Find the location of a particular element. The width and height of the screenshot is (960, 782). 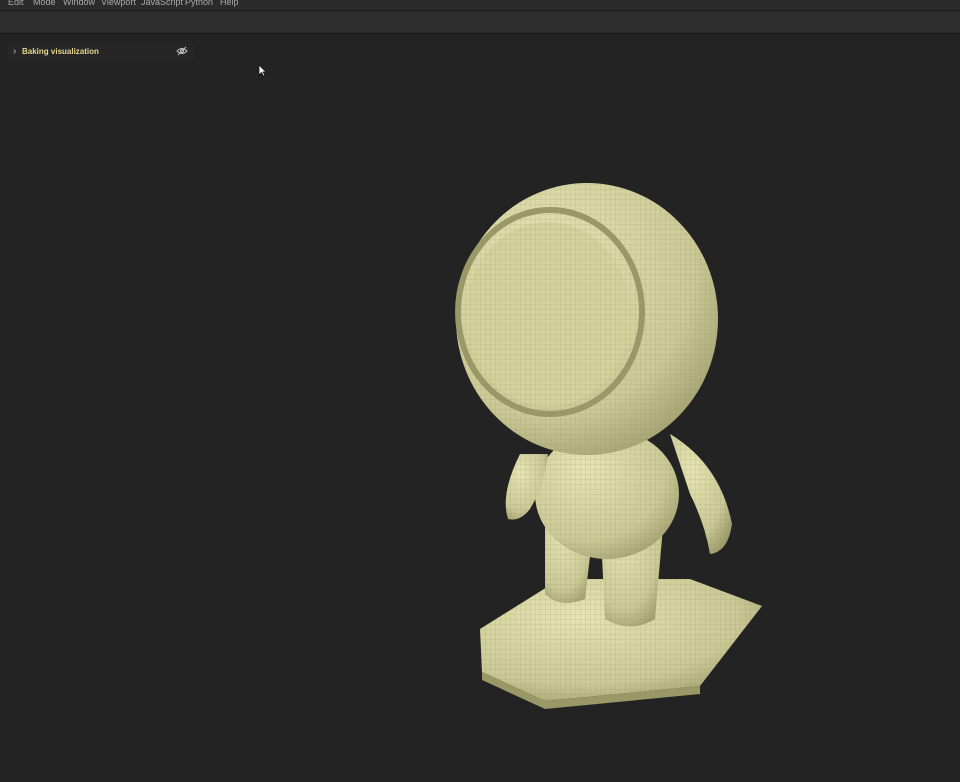

menu-viewport: Viewport is located at coordinates (118, 4).